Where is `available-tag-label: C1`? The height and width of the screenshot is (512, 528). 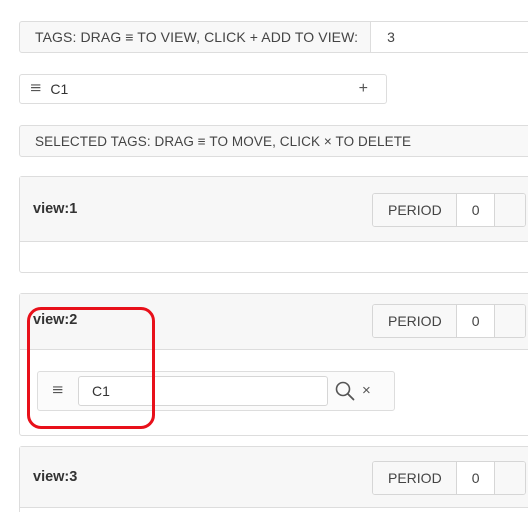
available-tag-label: C1 is located at coordinates (59, 89).